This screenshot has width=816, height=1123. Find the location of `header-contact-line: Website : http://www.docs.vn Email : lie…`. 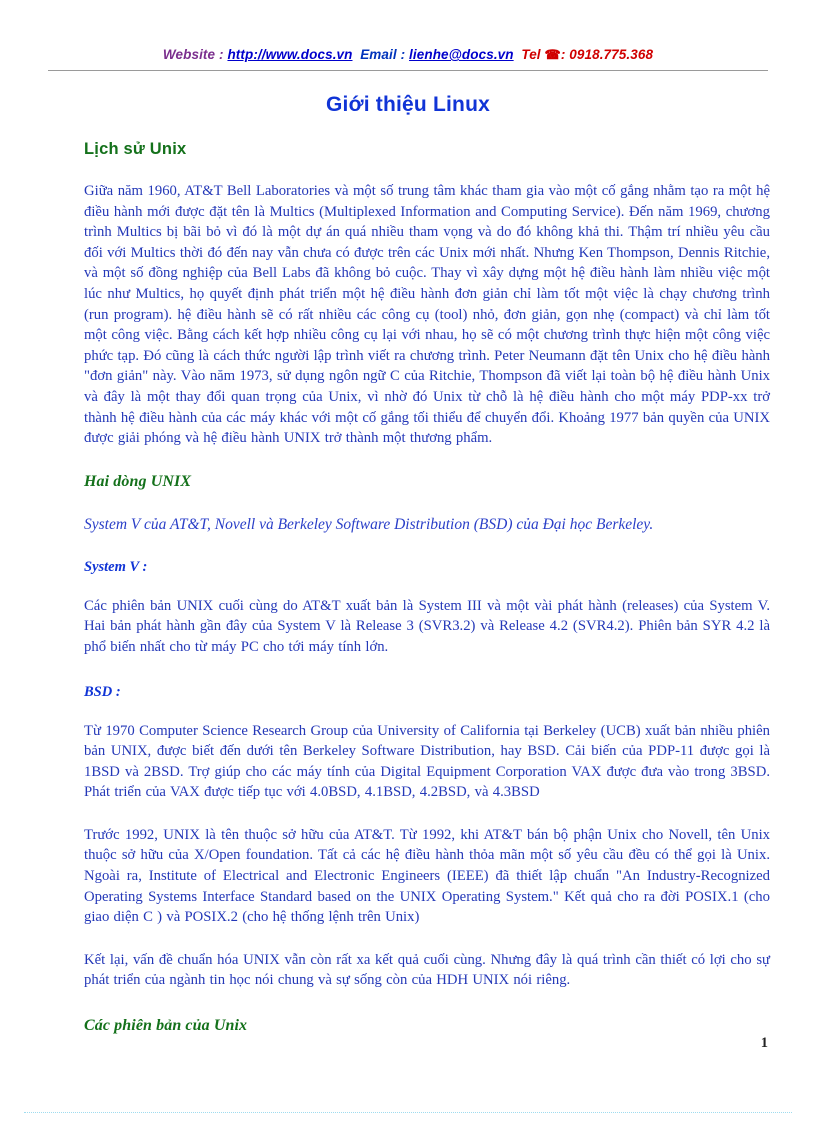

header-contact-line: Website : http://www.docs.vn Email : lie… is located at coordinates (408, 54).